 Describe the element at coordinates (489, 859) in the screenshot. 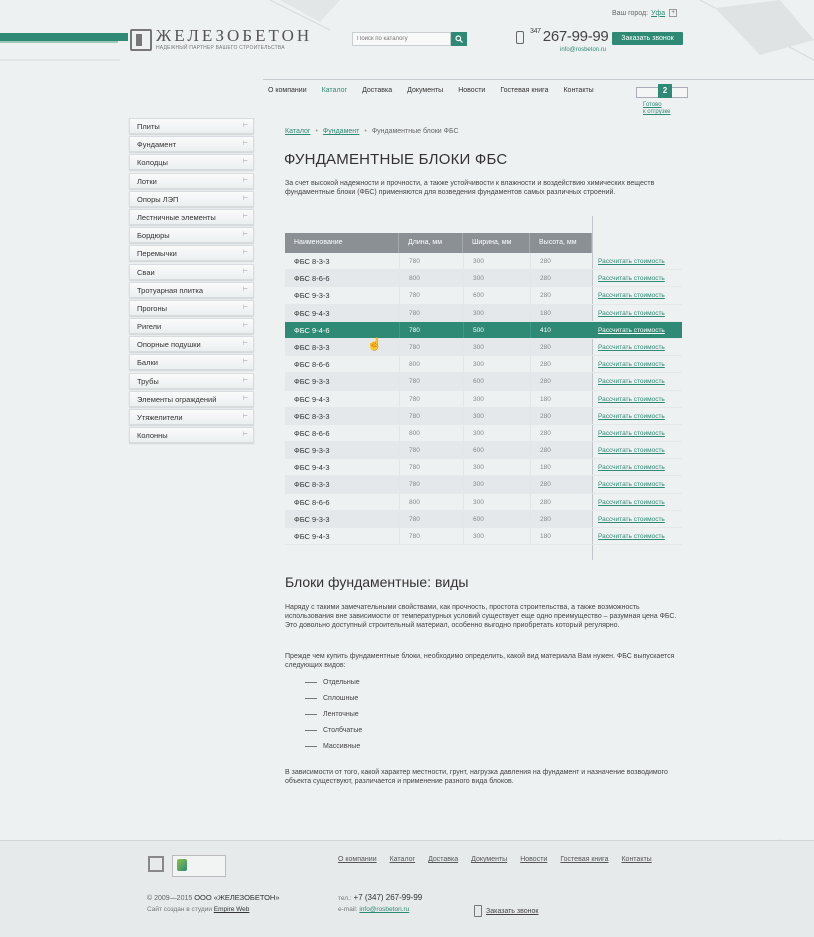

I see `footer-nav-documents: Документы` at that location.